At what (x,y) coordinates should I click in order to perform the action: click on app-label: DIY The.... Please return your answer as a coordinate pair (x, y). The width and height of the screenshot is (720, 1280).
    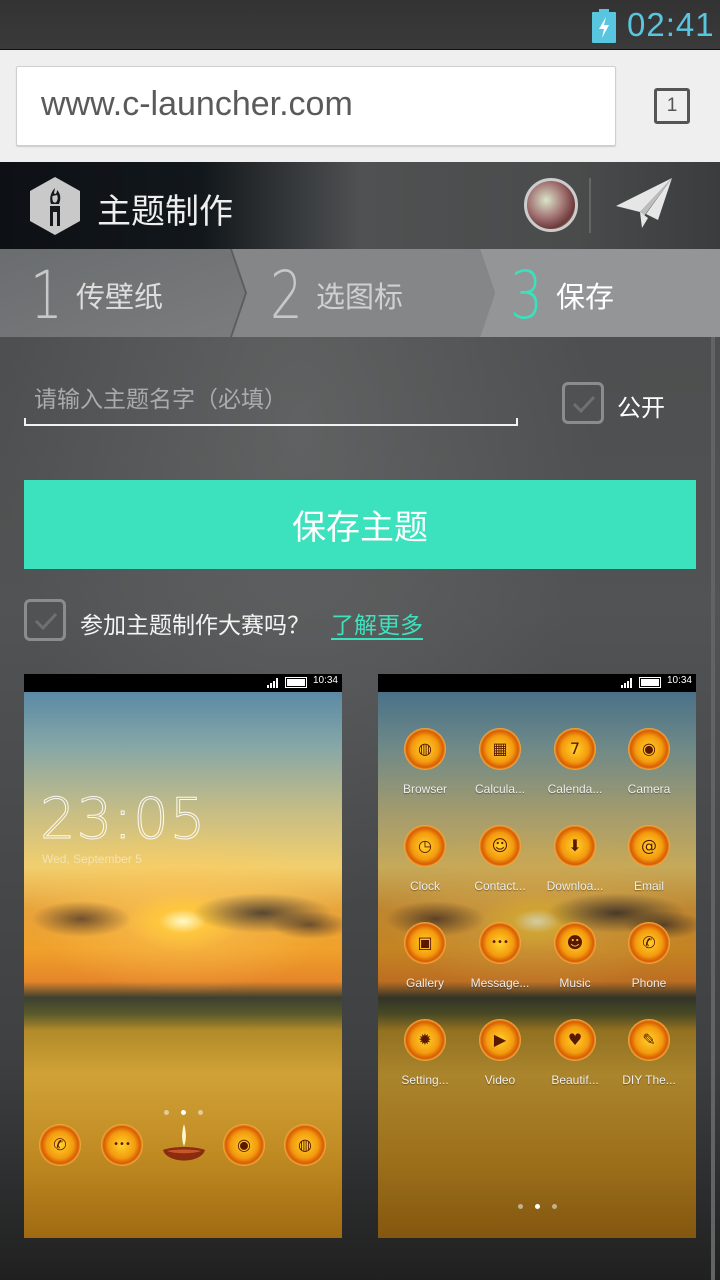
    Looking at the image, I should click on (649, 1080).